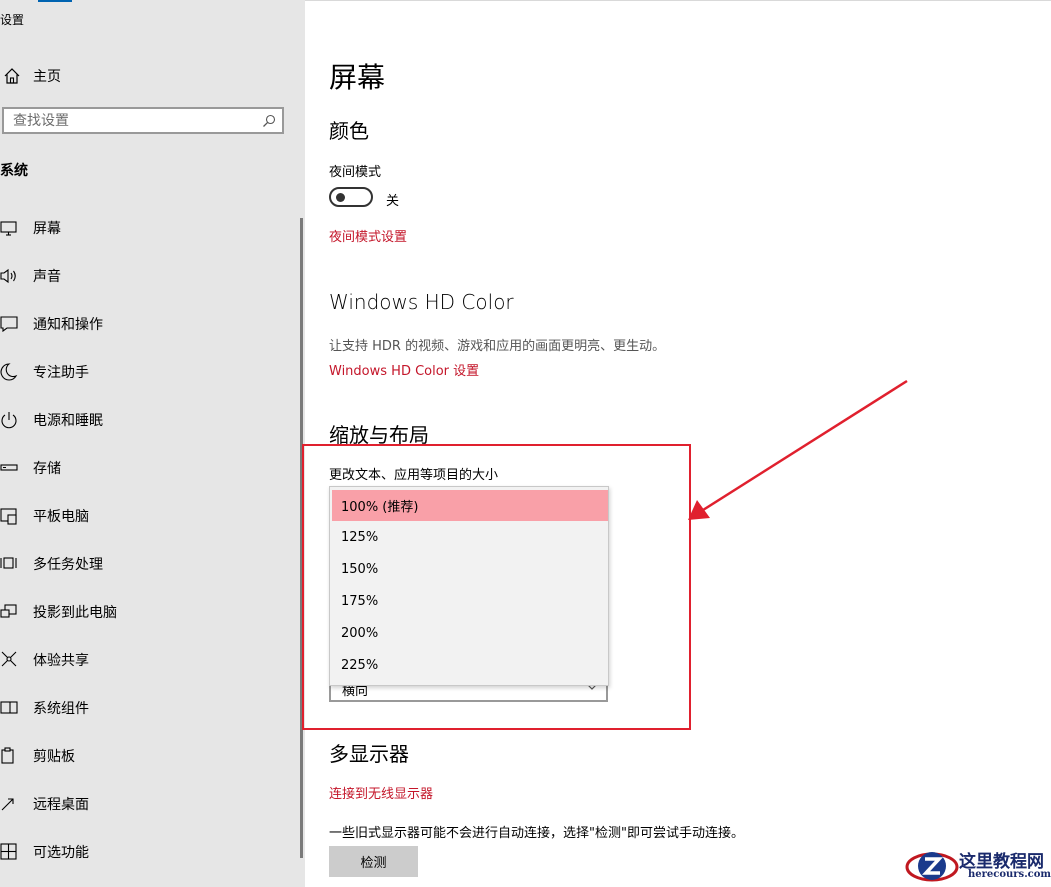 The height and width of the screenshot is (887, 1051). Describe the element at coordinates (150, 372) in the screenshot. I see `sidebar-item-focus-assist: 专注助手` at that location.